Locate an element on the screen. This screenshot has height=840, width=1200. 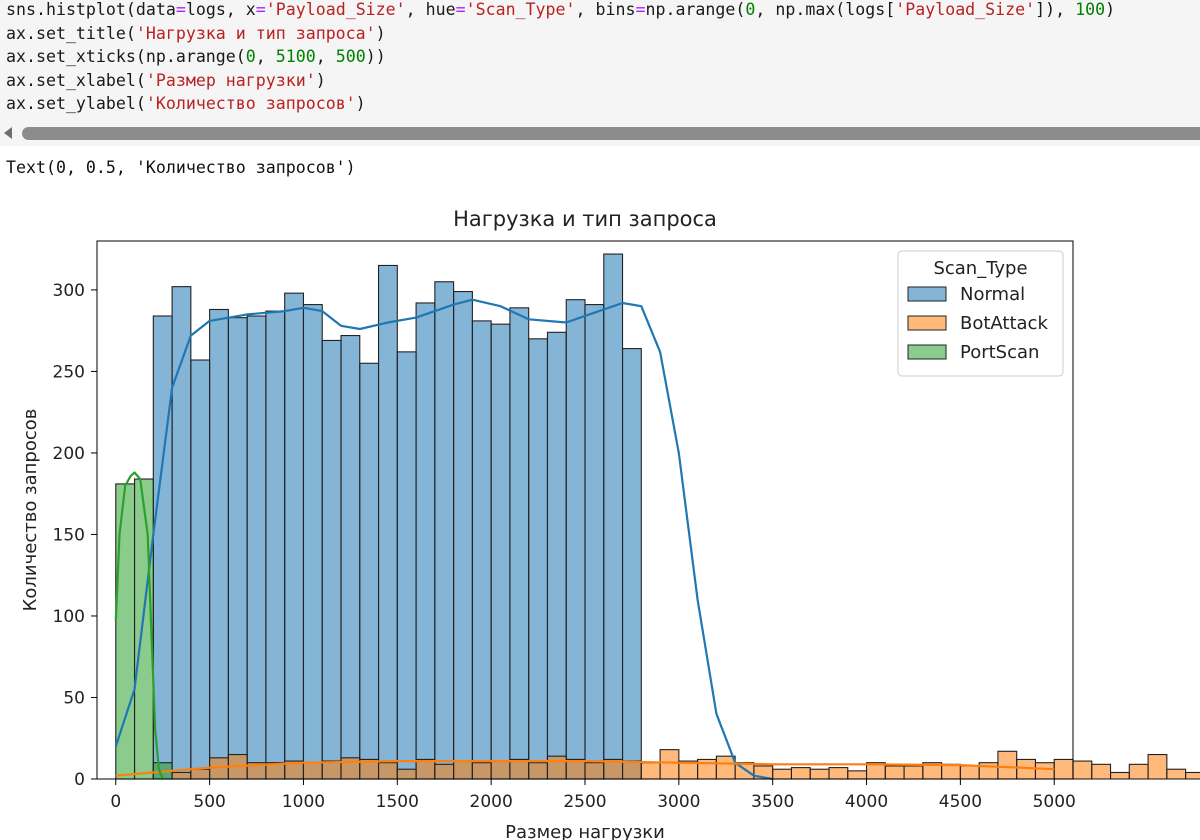
code-token: 100 is located at coordinates (1090, 9).